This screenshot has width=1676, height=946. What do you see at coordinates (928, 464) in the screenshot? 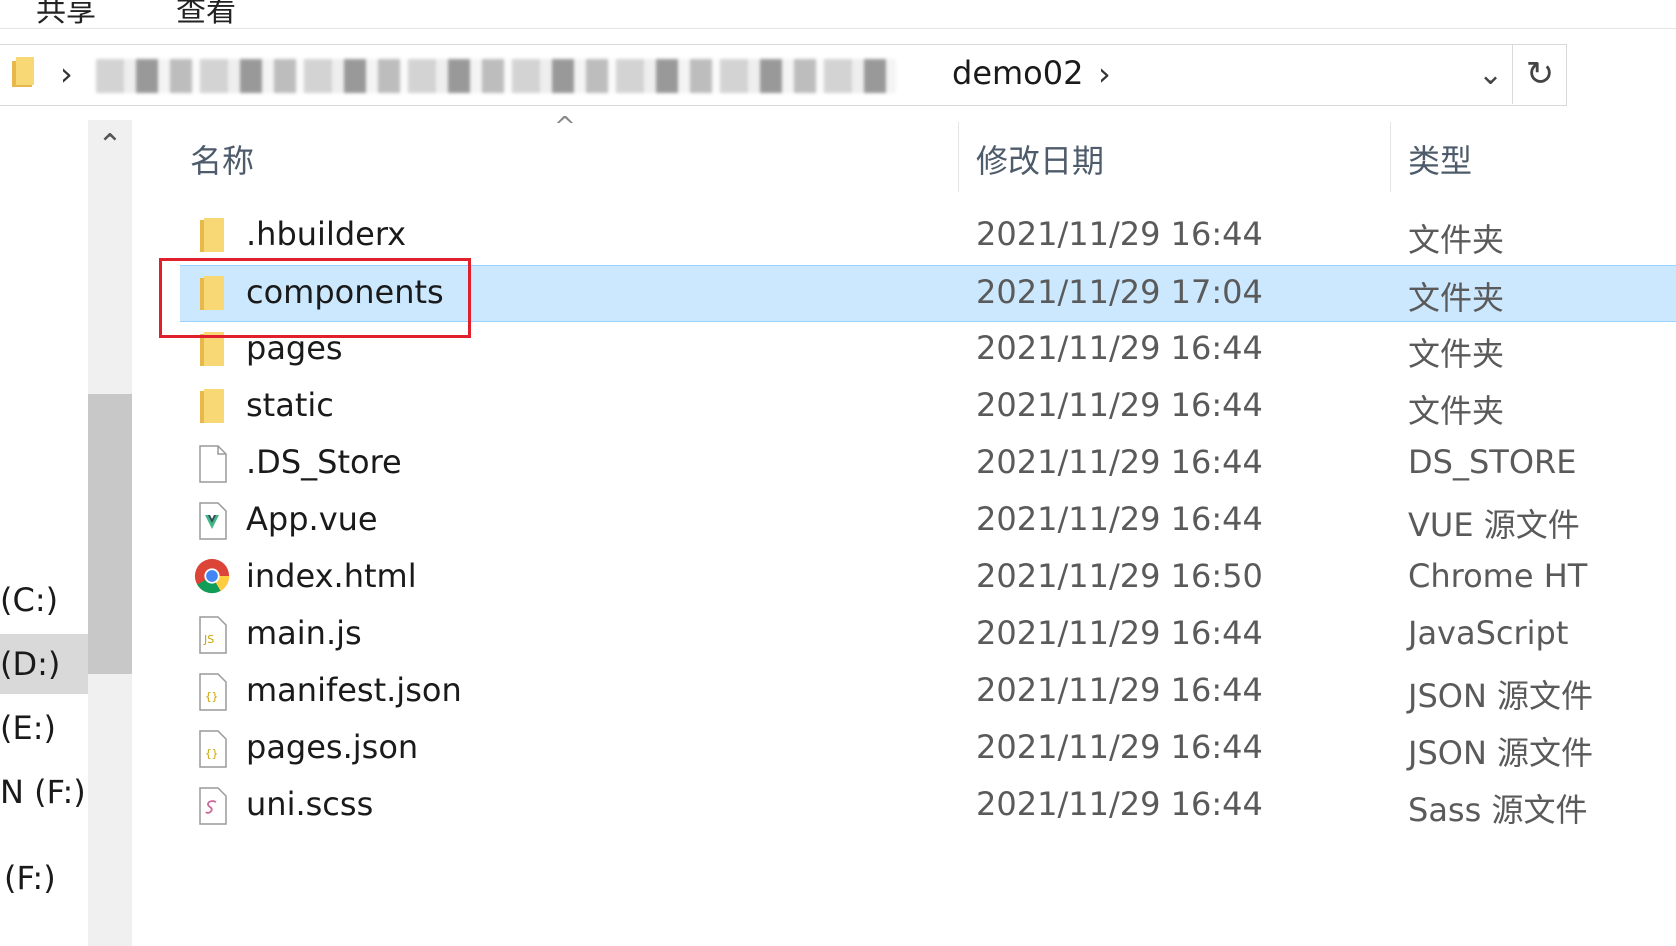
I see `file-row: .DS_Store 2021/11/29 16:44 DS_STORE` at bounding box center [928, 464].